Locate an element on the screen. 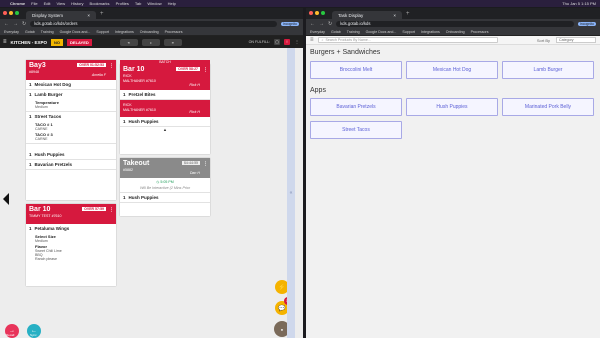  product-button: Mexican Hot Dog is located at coordinates (452, 70).